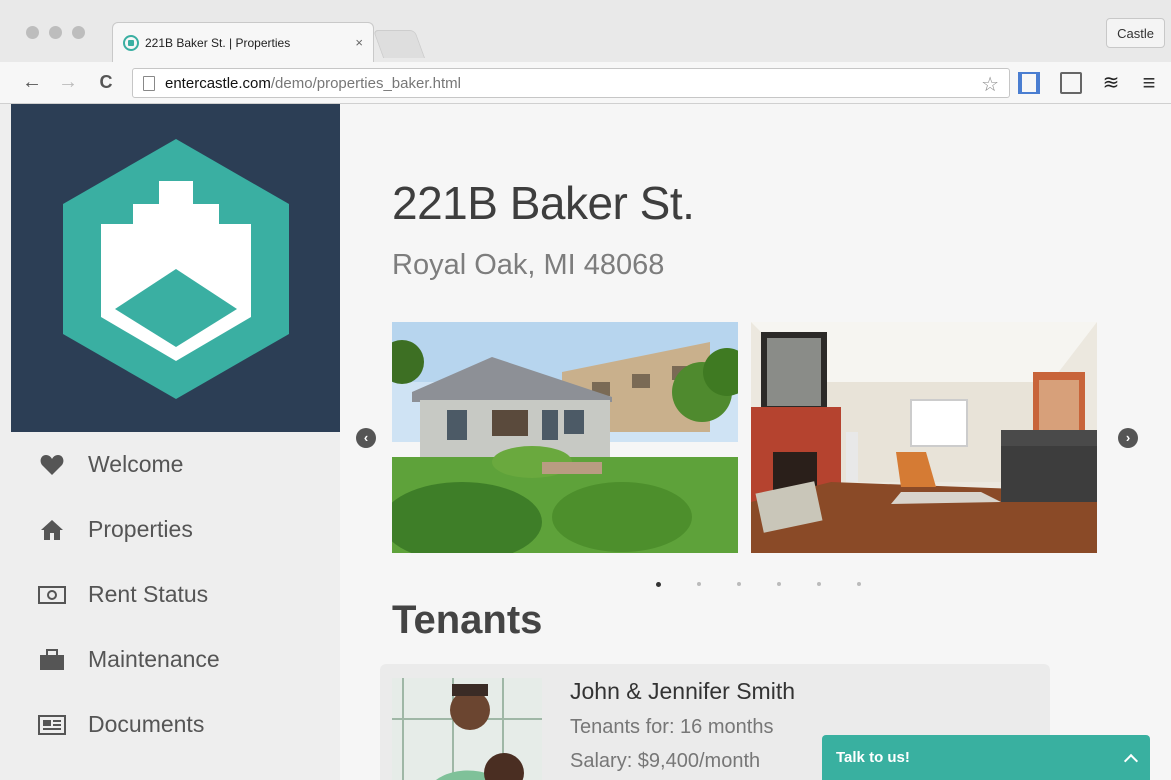 The height and width of the screenshot is (780, 1171). I want to click on property-city: Royal Oak, MI 48068, so click(528, 265).